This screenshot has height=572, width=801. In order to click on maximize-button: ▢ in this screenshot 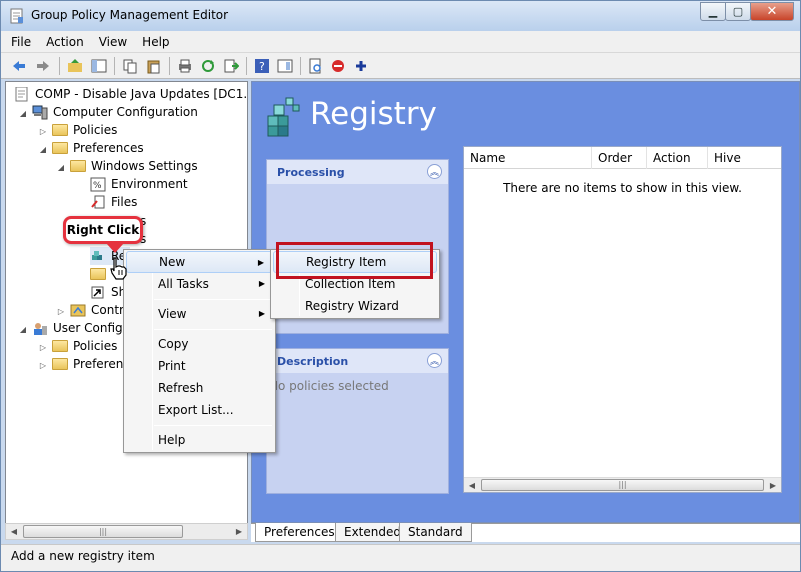, I will do `click(738, 11)`.